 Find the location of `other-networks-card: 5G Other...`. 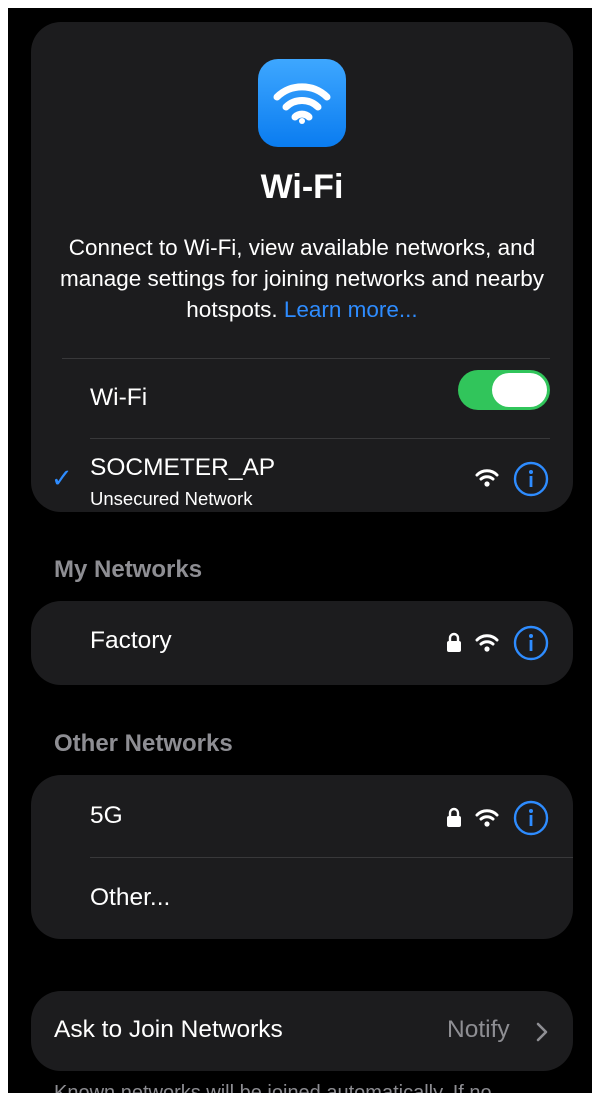

other-networks-card: 5G Other... is located at coordinates (302, 857).